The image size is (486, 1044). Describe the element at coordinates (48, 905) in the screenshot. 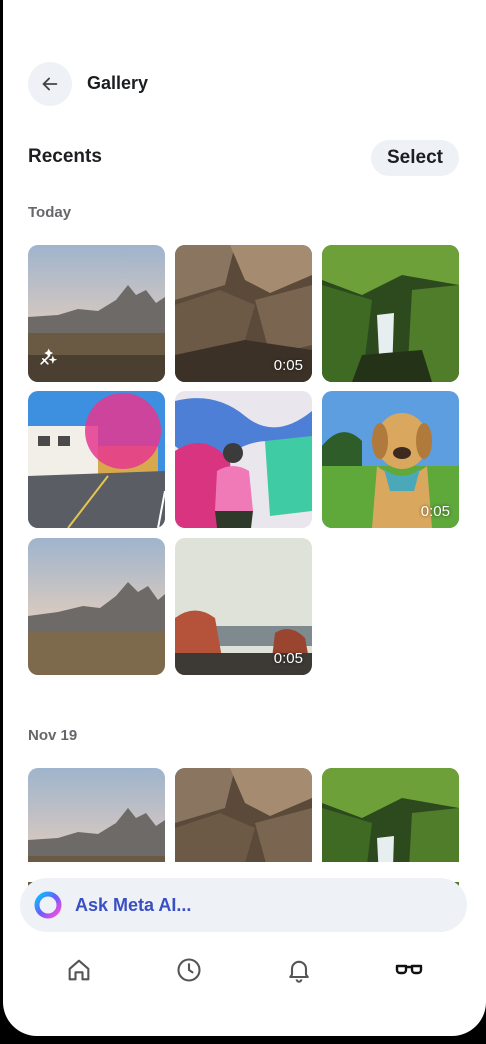

I see `meta-ai-ring-icon` at that location.